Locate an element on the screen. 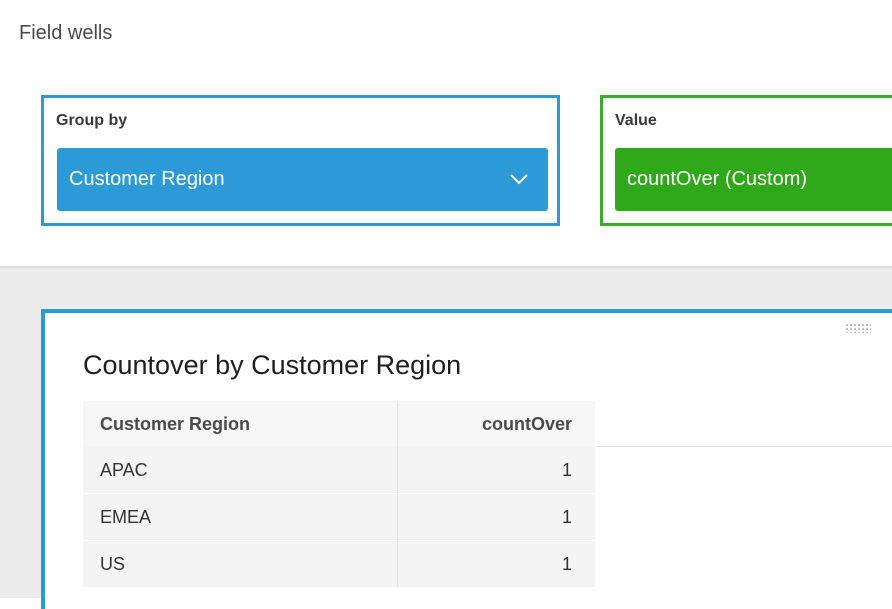  column-header-countover: countOver is located at coordinates (496, 424).